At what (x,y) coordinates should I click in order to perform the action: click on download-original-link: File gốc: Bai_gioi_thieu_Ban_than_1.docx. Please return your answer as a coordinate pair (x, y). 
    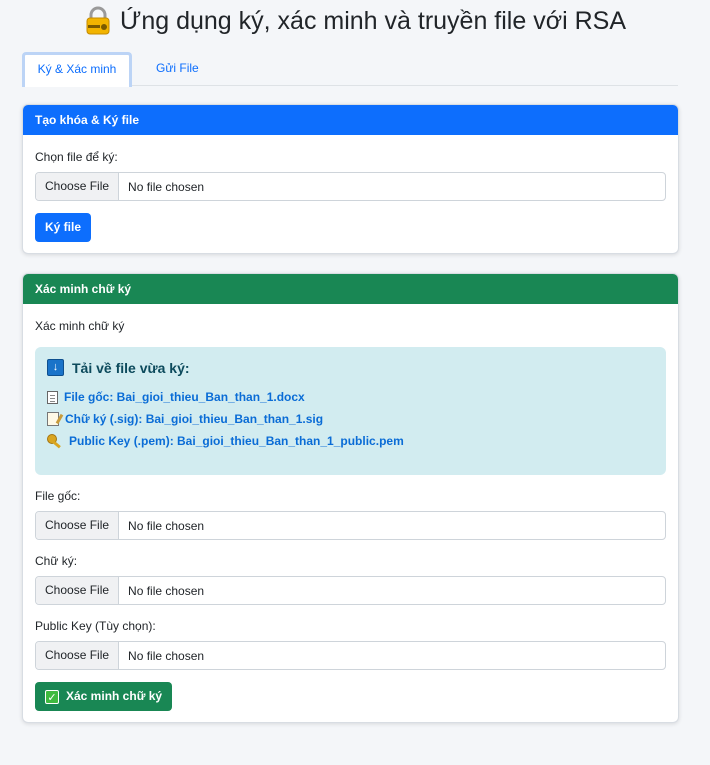
    Looking at the image, I should click on (176, 397).